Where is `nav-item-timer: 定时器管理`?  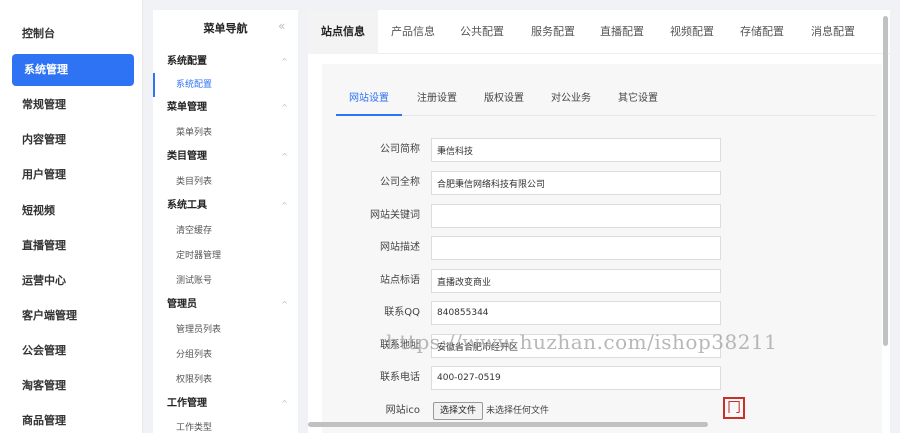 nav-item-timer: 定时器管理 is located at coordinates (225, 256).